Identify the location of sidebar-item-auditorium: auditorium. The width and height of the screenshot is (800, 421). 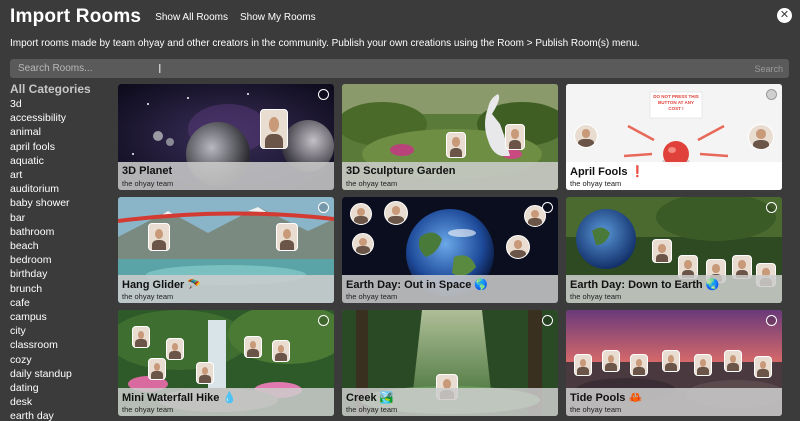
(60, 189).